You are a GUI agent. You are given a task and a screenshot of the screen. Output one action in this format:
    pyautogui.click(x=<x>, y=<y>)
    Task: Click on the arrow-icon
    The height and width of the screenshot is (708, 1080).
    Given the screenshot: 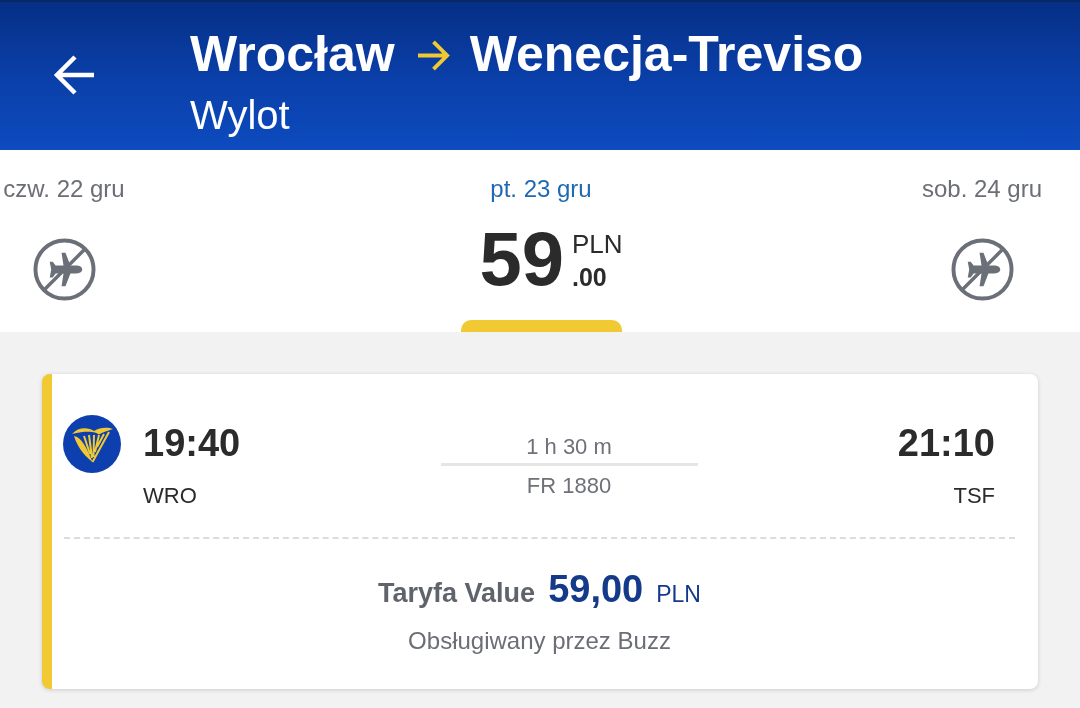 What is the action you would take?
    pyautogui.click(x=433, y=55)
    